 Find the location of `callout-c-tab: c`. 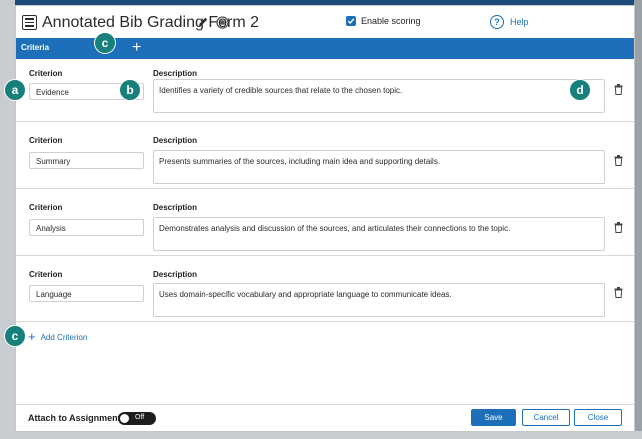

callout-c-tab: c is located at coordinates (105, 43).